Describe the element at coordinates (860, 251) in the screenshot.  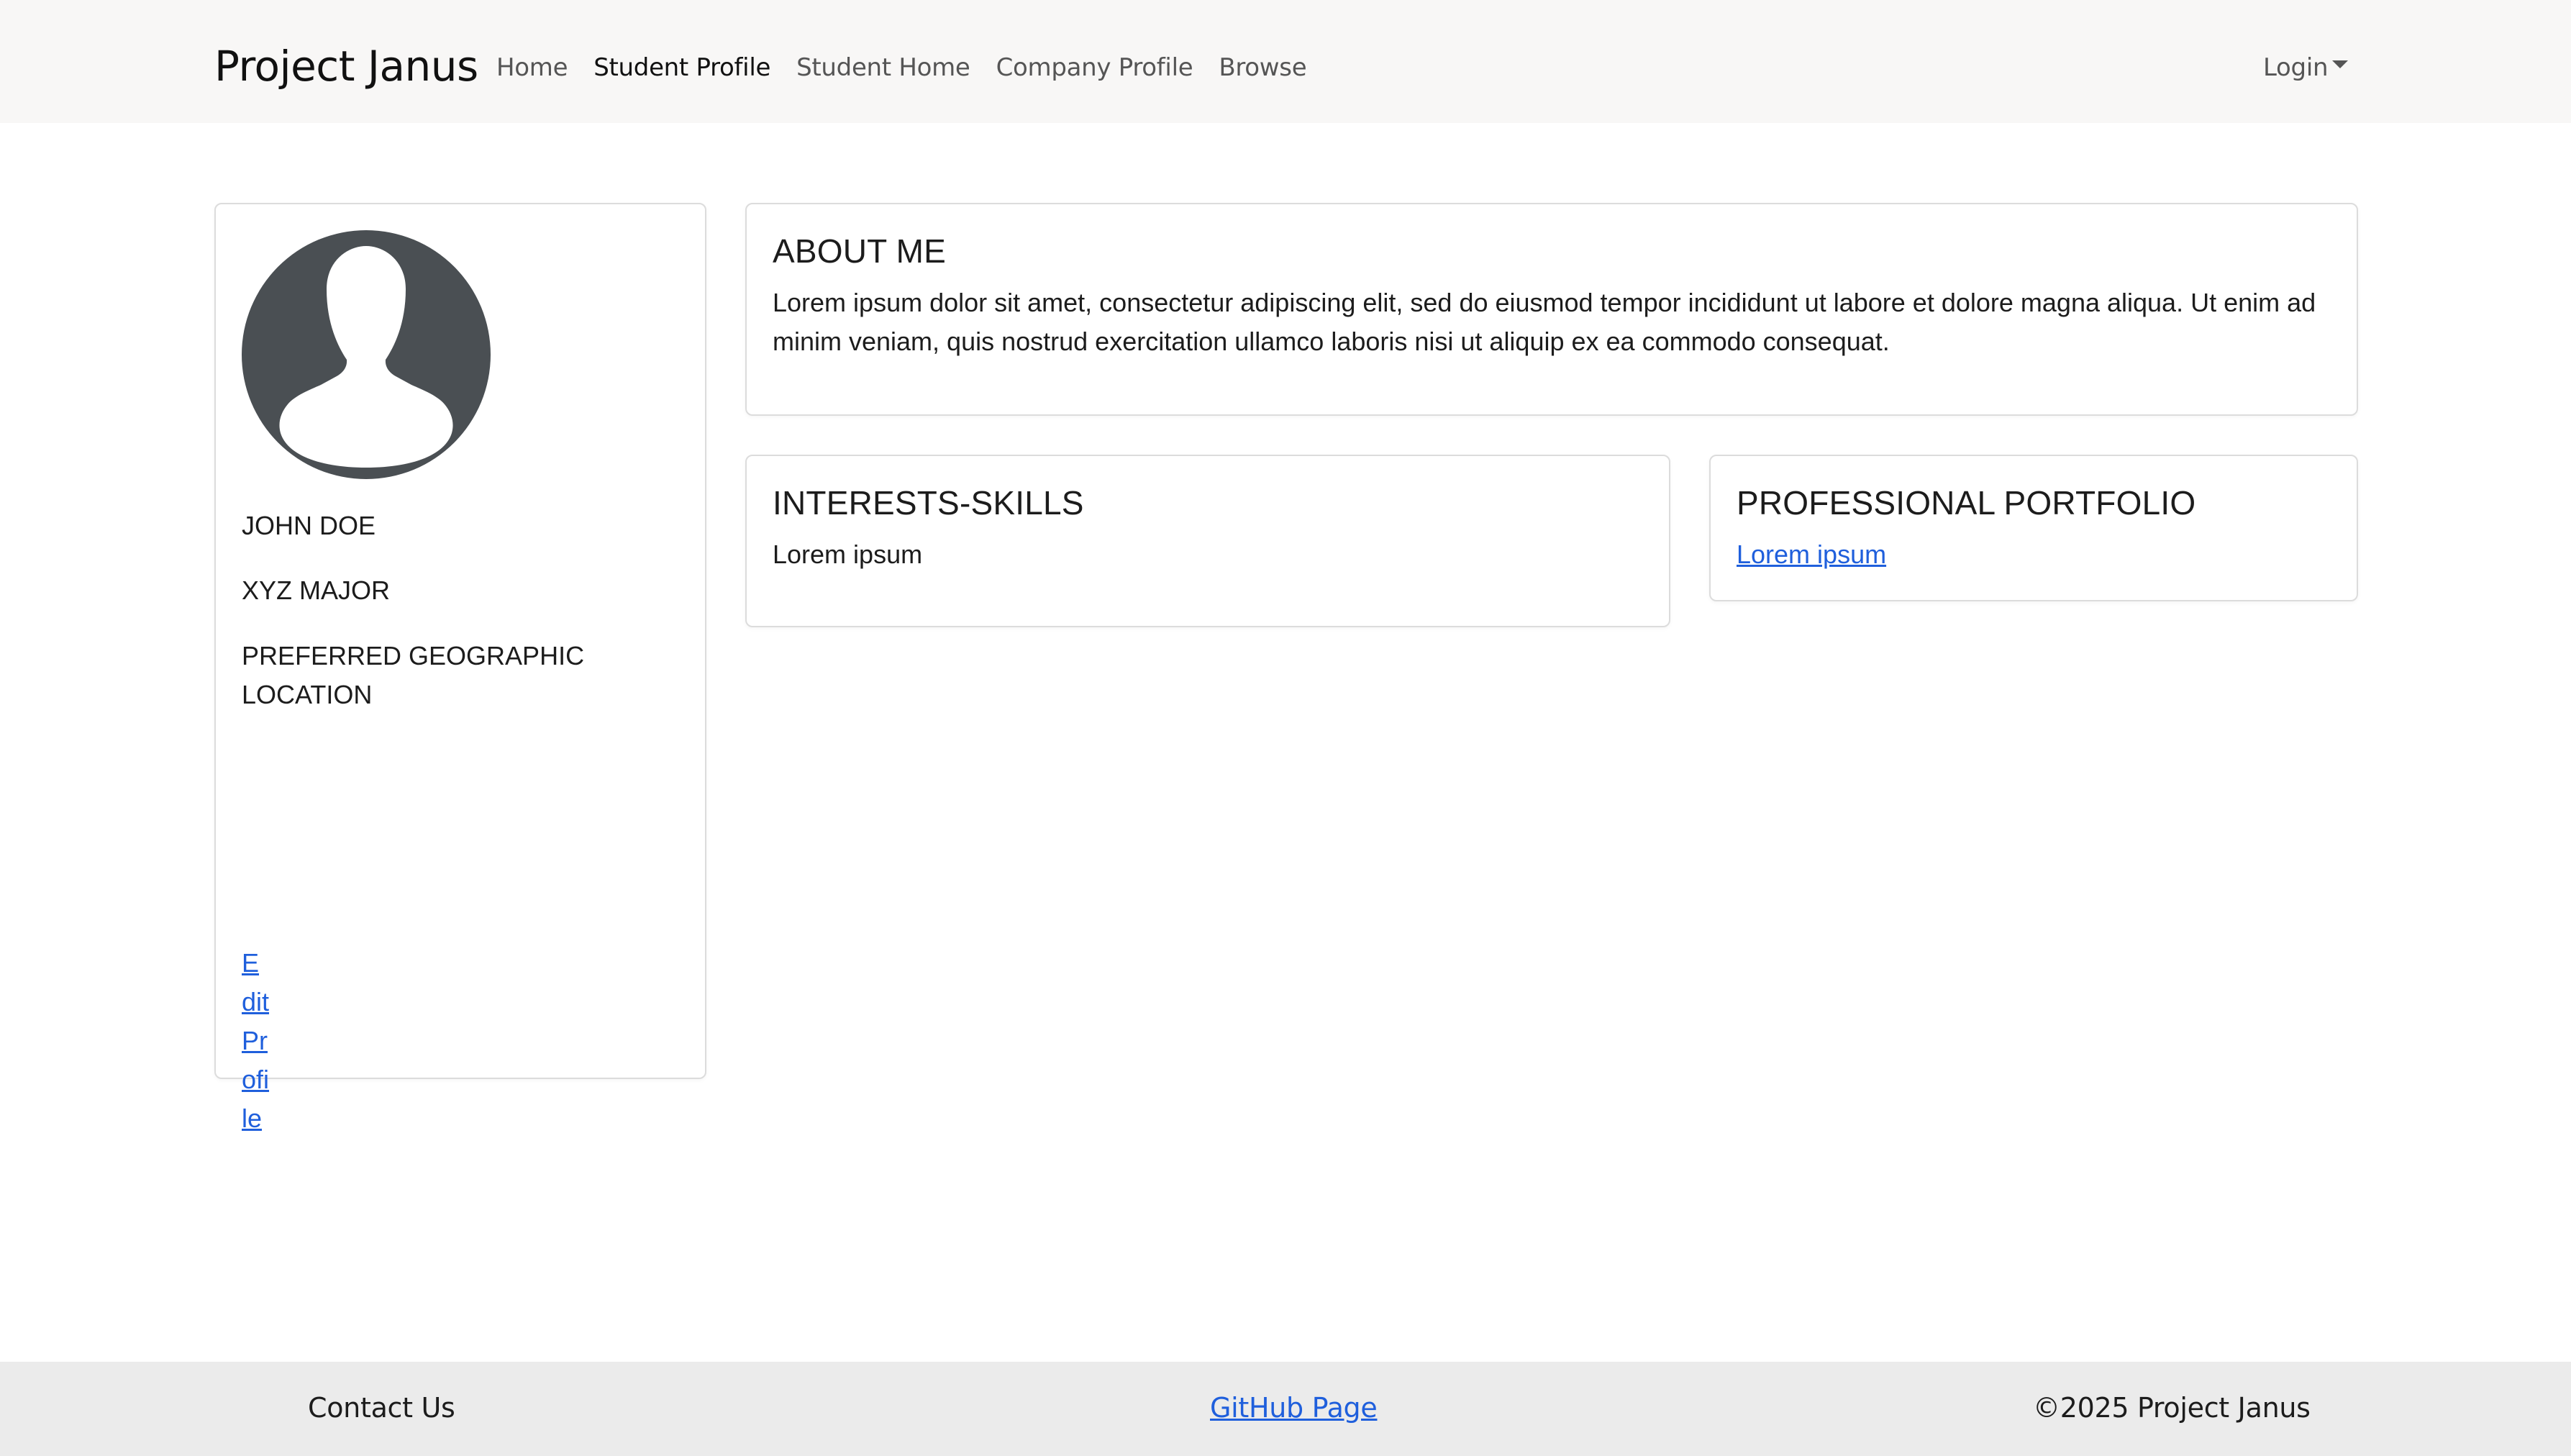
I see `about-me-title: ABOUT ME` at that location.